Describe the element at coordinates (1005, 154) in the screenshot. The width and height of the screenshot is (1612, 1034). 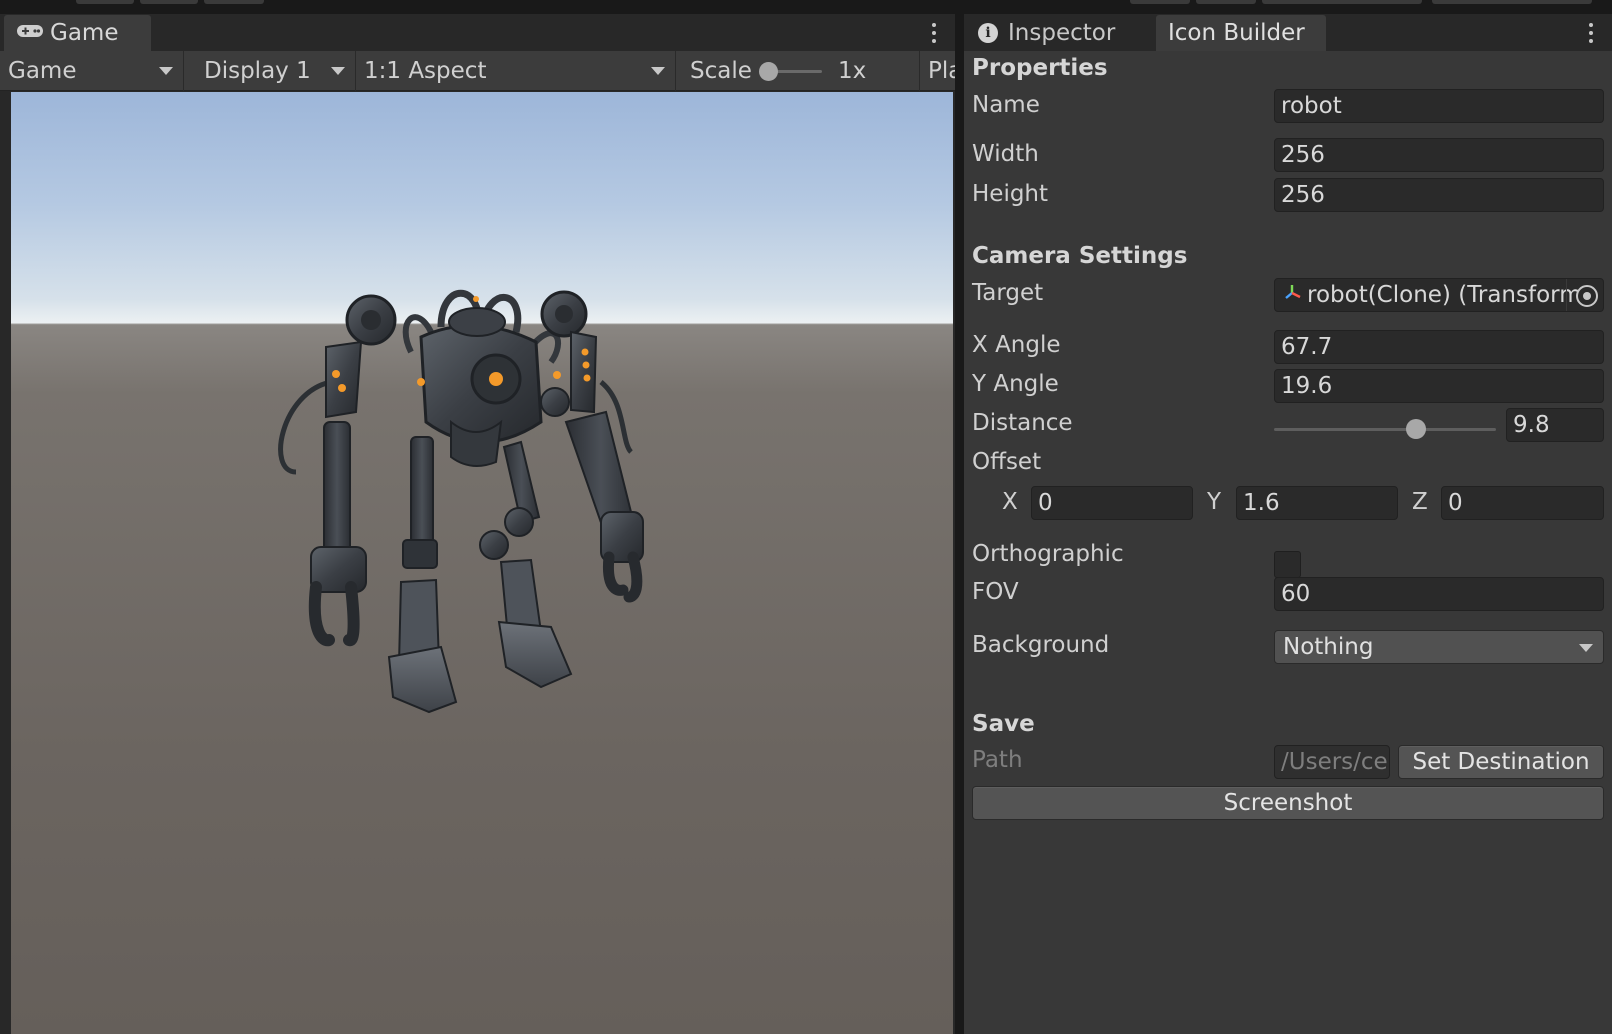
I see `width-label: Width` at that location.